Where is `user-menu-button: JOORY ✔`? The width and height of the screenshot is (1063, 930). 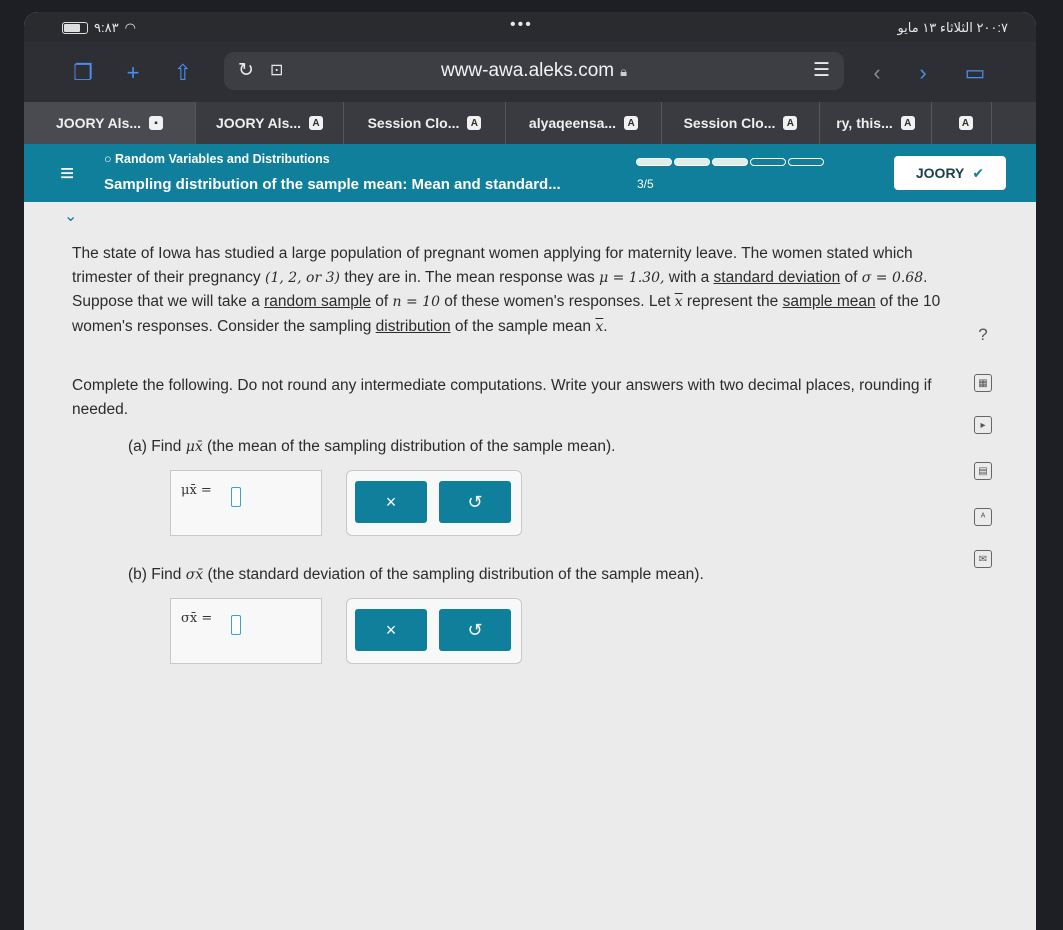 user-menu-button: JOORY ✔ is located at coordinates (950, 173).